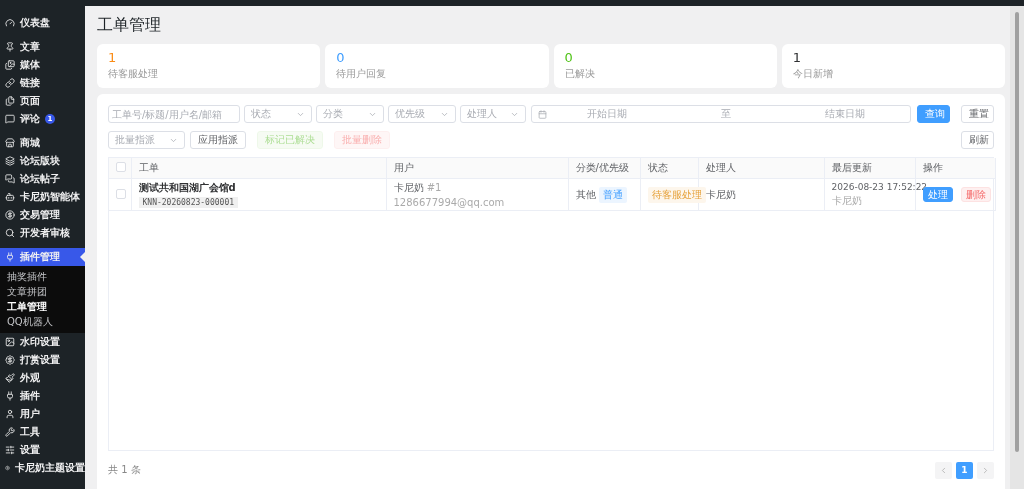 This screenshot has width=1024, height=489. Describe the element at coordinates (10, 432) in the screenshot. I see `wrench-icon` at that location.